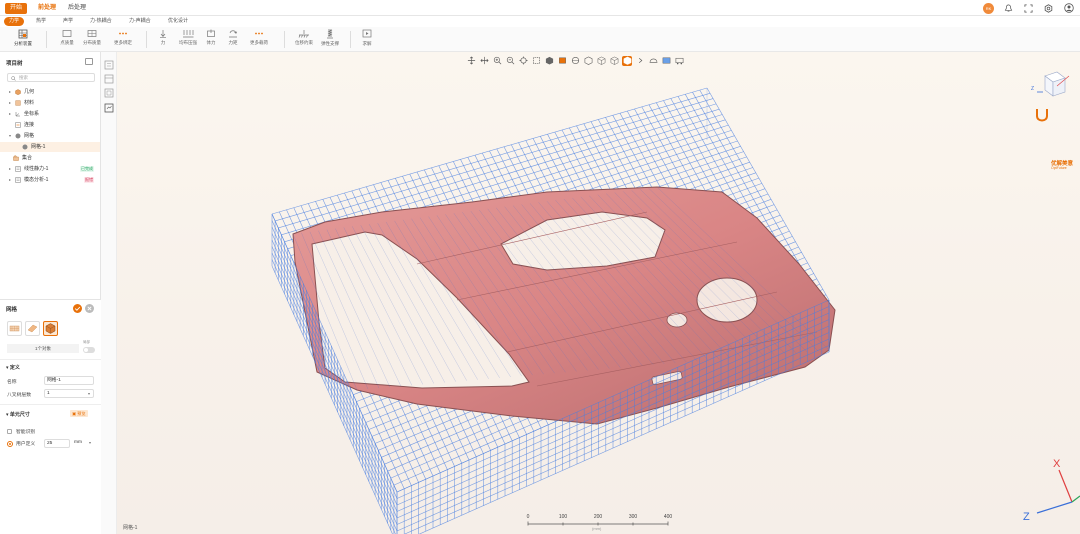  Describe the element at coordinates (330, 40) in the screenshot. I see `elastic-support-button: 弹性支撑` at that location.